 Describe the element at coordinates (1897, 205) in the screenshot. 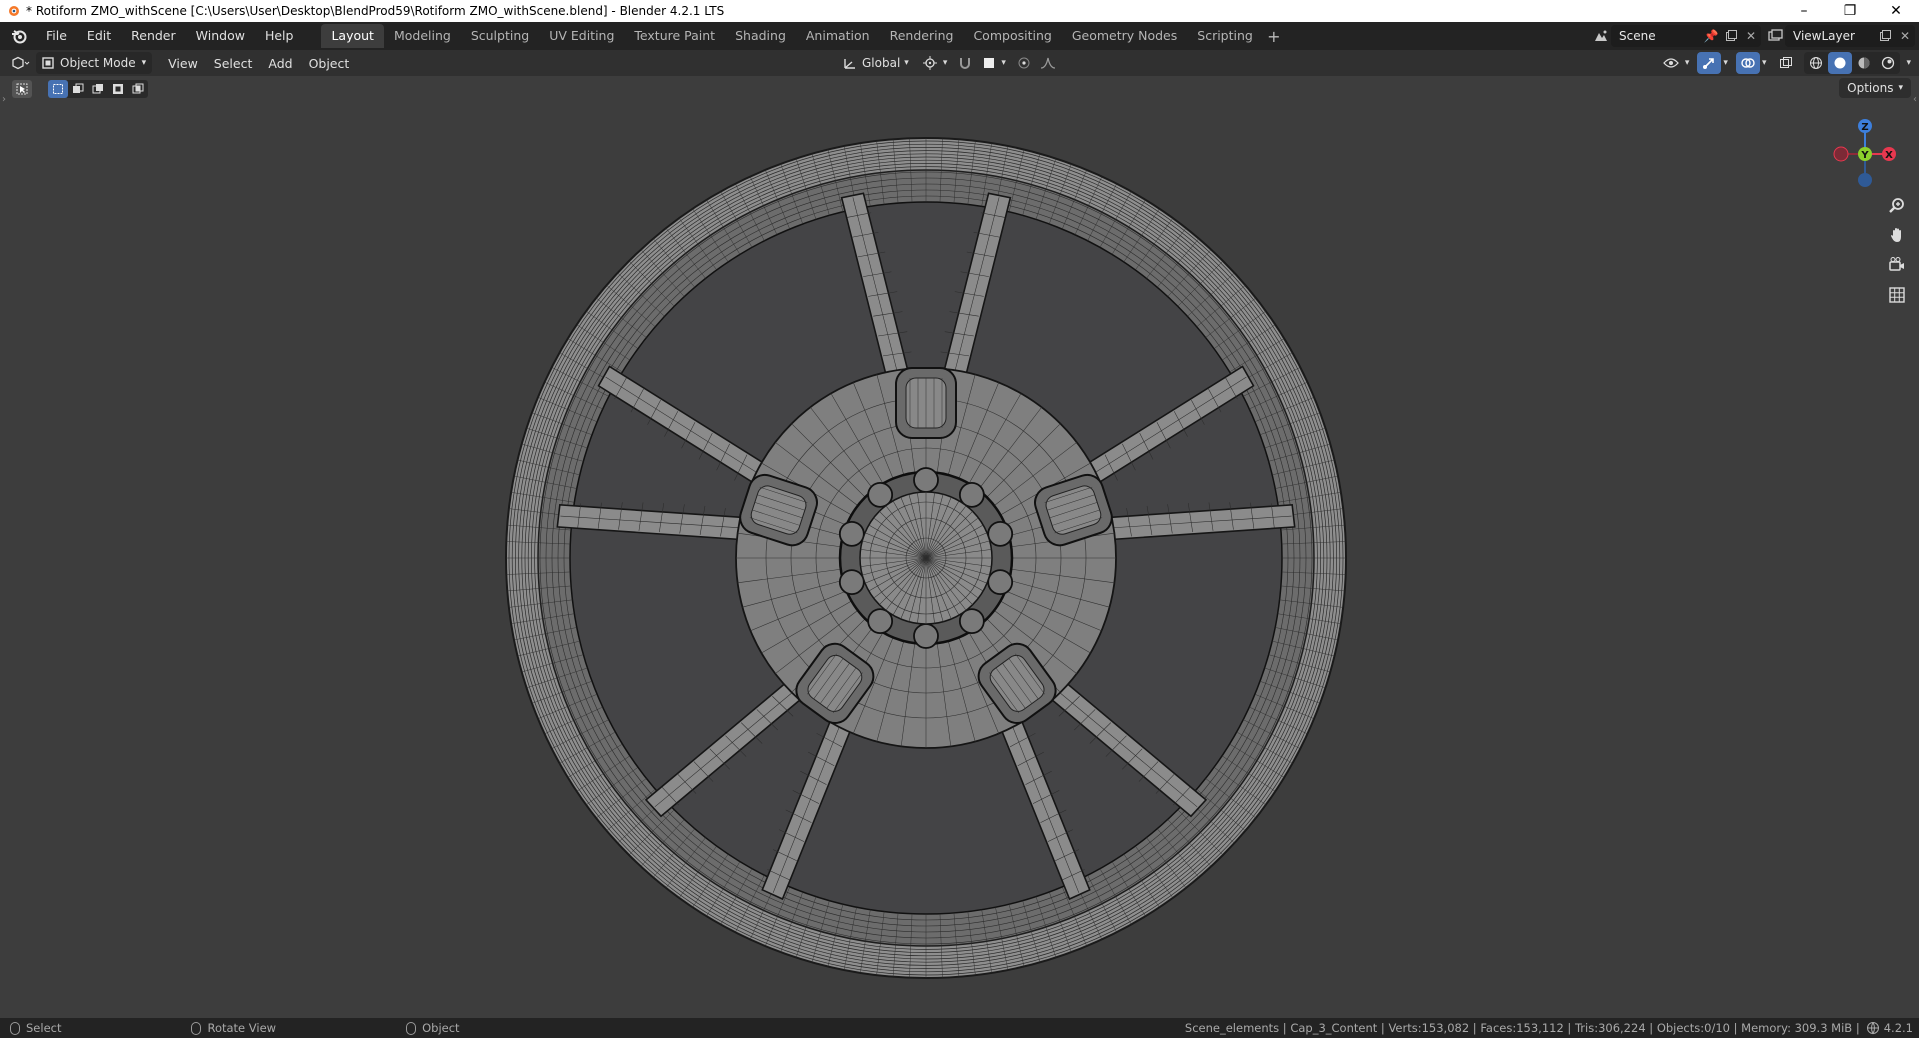

I see `zoom-icon` at that location.